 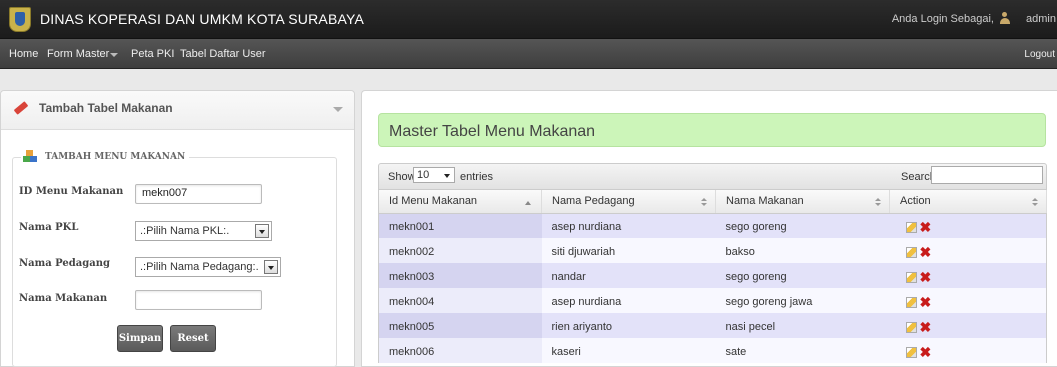 I want to click on cell-id: mekn005, so click(x=460, y=325).